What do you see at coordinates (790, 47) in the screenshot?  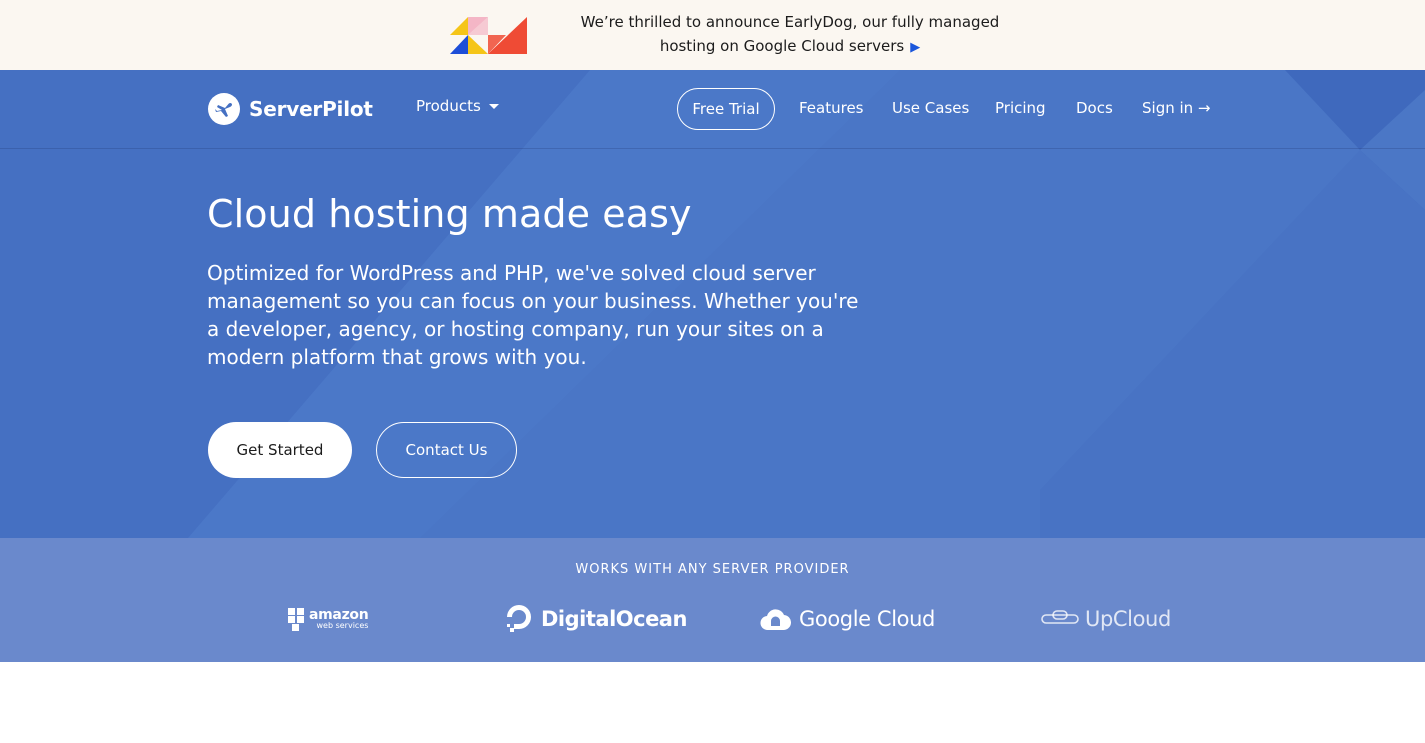 I see `announcement-line-2: hosting on Google Cloud servers ▶` at bounding box center [790, 47].